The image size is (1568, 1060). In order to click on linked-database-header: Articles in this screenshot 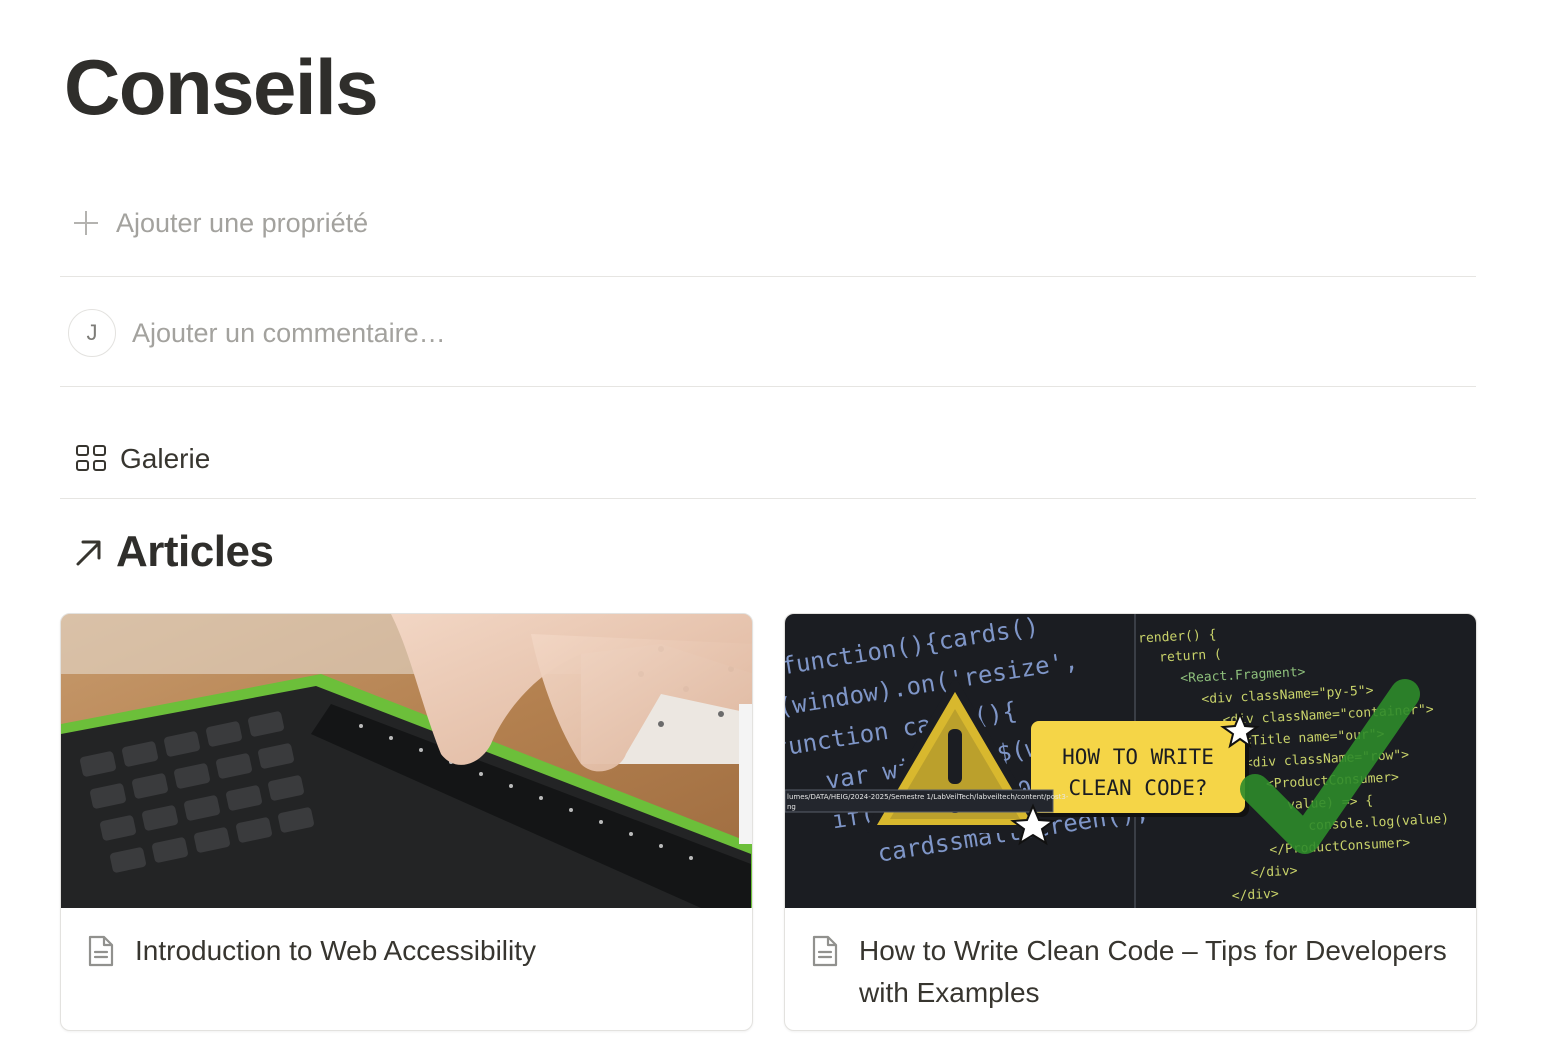, I will do `click(768, 552)`.